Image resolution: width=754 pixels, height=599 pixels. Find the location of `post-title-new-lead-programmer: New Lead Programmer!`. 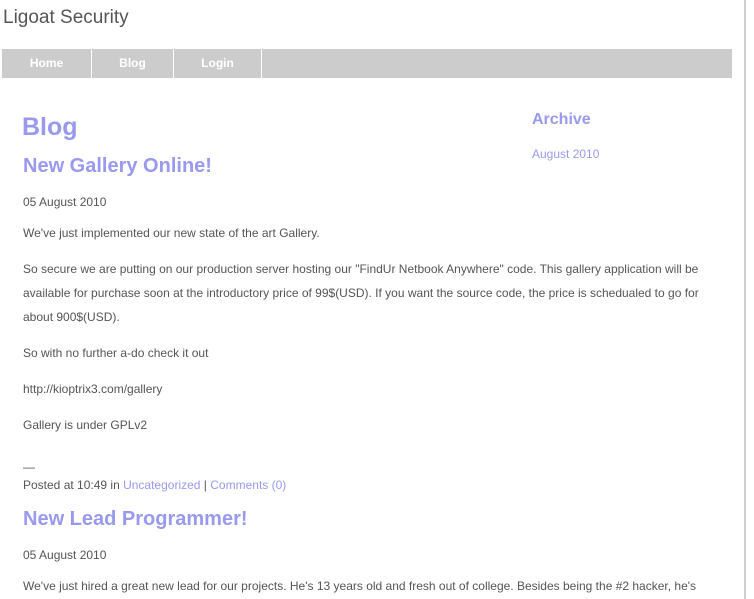

post-title-new-lead-programmer: New Lead Programmer! is located at coordinates (135, 519).